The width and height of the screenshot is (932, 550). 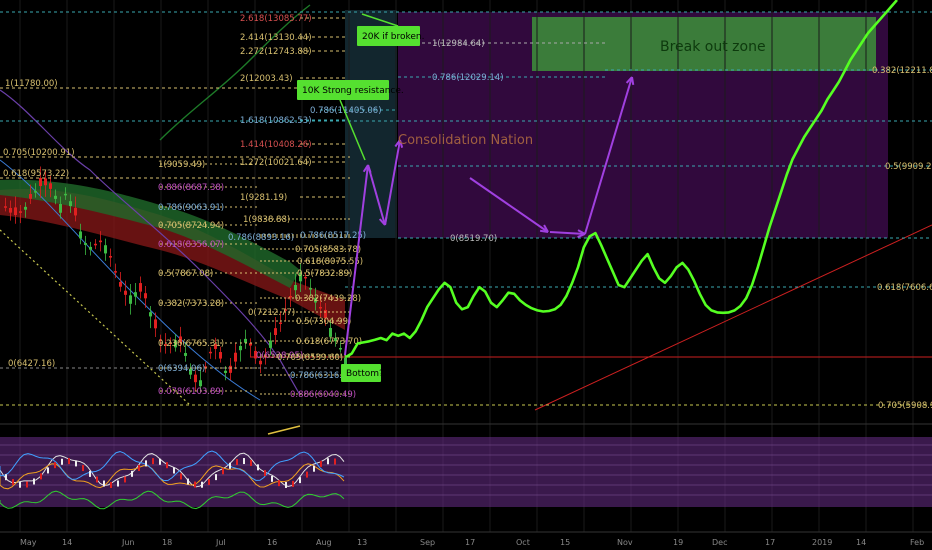 What do you see at coordinates (181, 165) in the screenshot?
I see `fib-label-mid: 1(9059.49)` at bounding box center [181, 165].